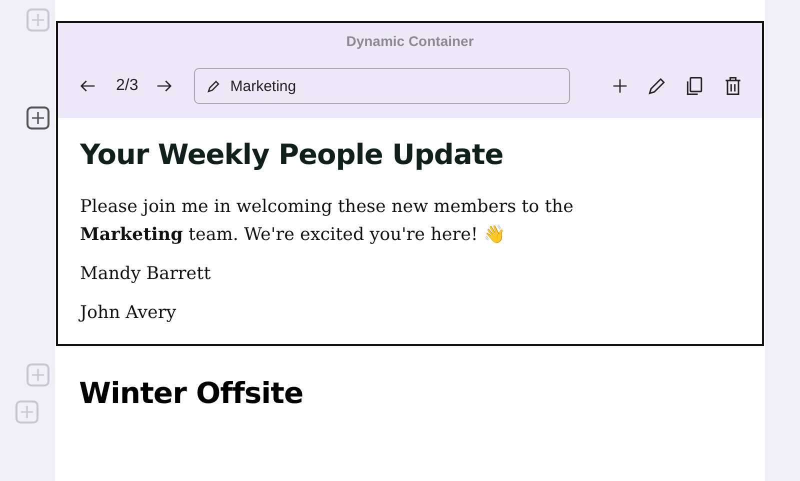 This screenshot has width=800, height=481. Describe the element at coordinates (214, 86) in the screenshot. I see `pencil-icon` at that location.